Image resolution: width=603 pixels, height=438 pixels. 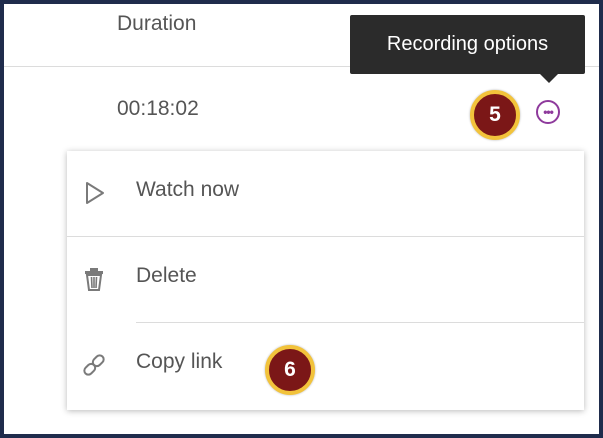 I want to click on menu-item-copy-link-label: Copy link, so click(x=179, y=361).